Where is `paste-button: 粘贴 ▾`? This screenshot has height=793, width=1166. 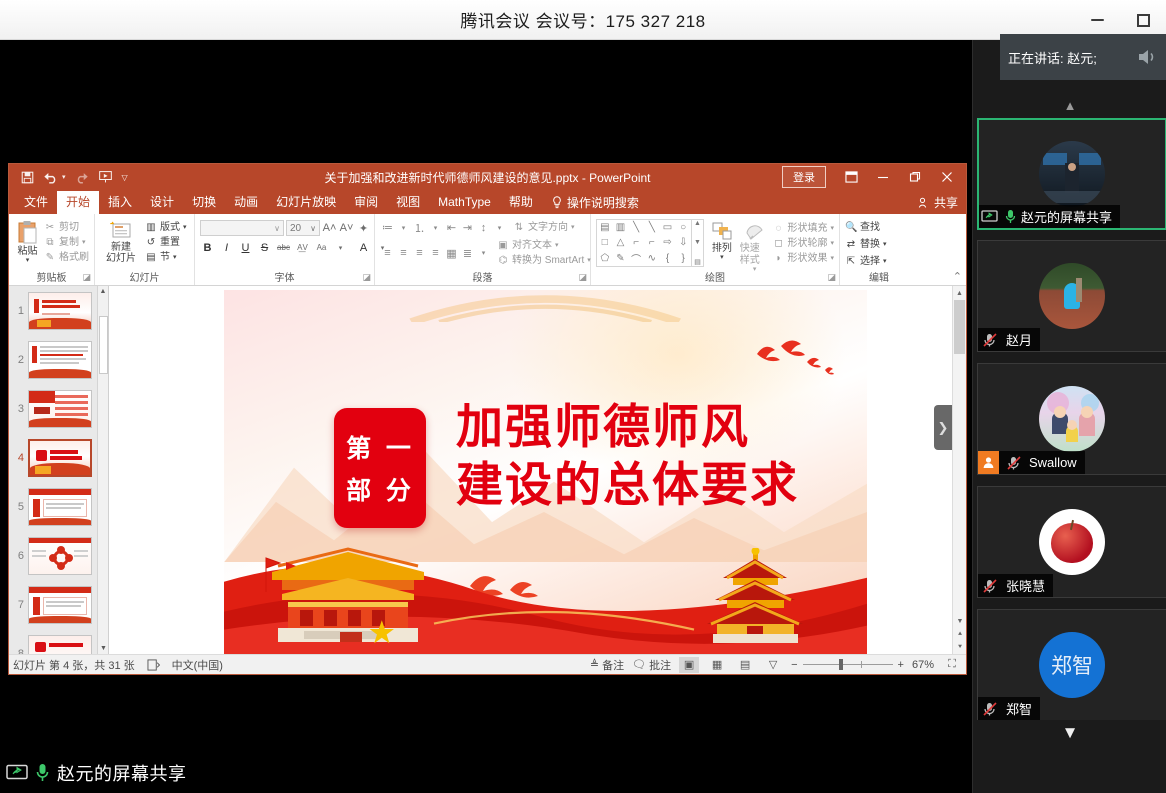 paste-button: 粘贴 ▾ is located at coordinates (27, 241).